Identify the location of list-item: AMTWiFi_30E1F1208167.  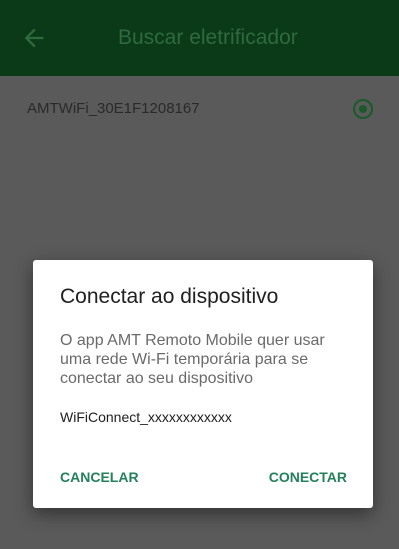
(199, 111).